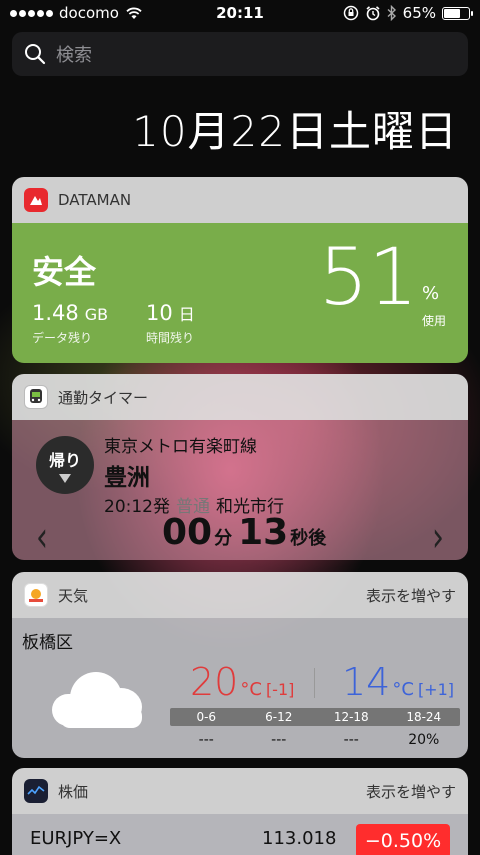 This screenshot has width=480, height=855. I want to click on next-train-button: ›, so click(438, 536).